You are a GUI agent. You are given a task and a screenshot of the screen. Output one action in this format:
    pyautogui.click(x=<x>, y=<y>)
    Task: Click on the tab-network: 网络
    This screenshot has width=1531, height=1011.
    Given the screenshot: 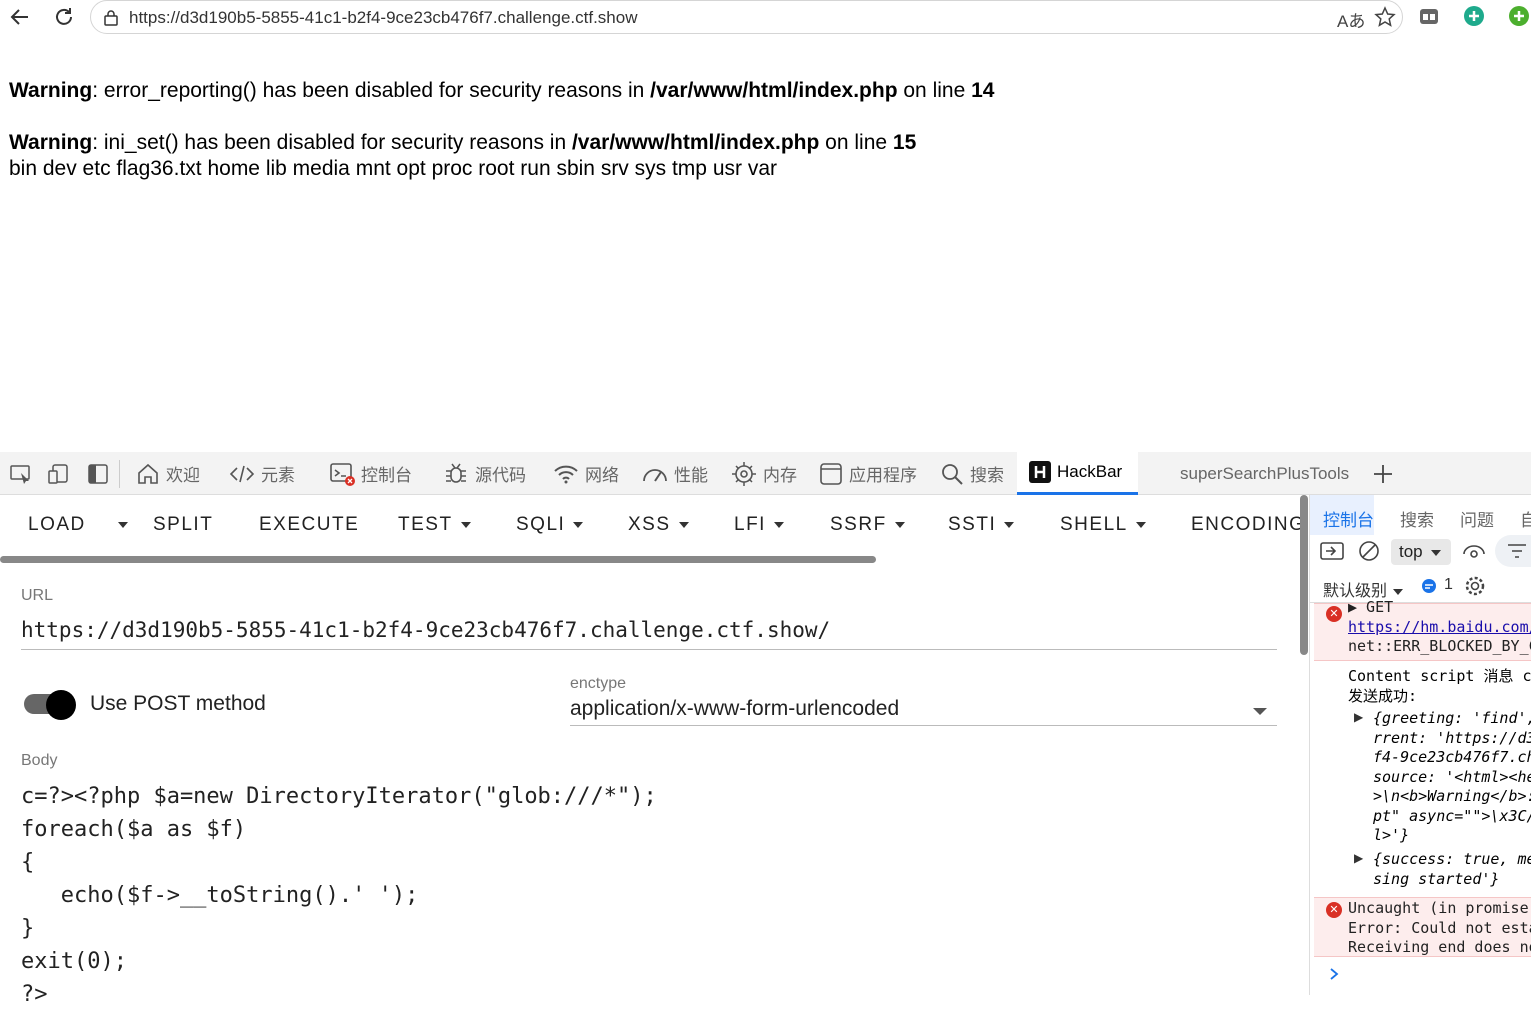 What is the action you would take?
    pyautogui.click(x=586, y=473)
    